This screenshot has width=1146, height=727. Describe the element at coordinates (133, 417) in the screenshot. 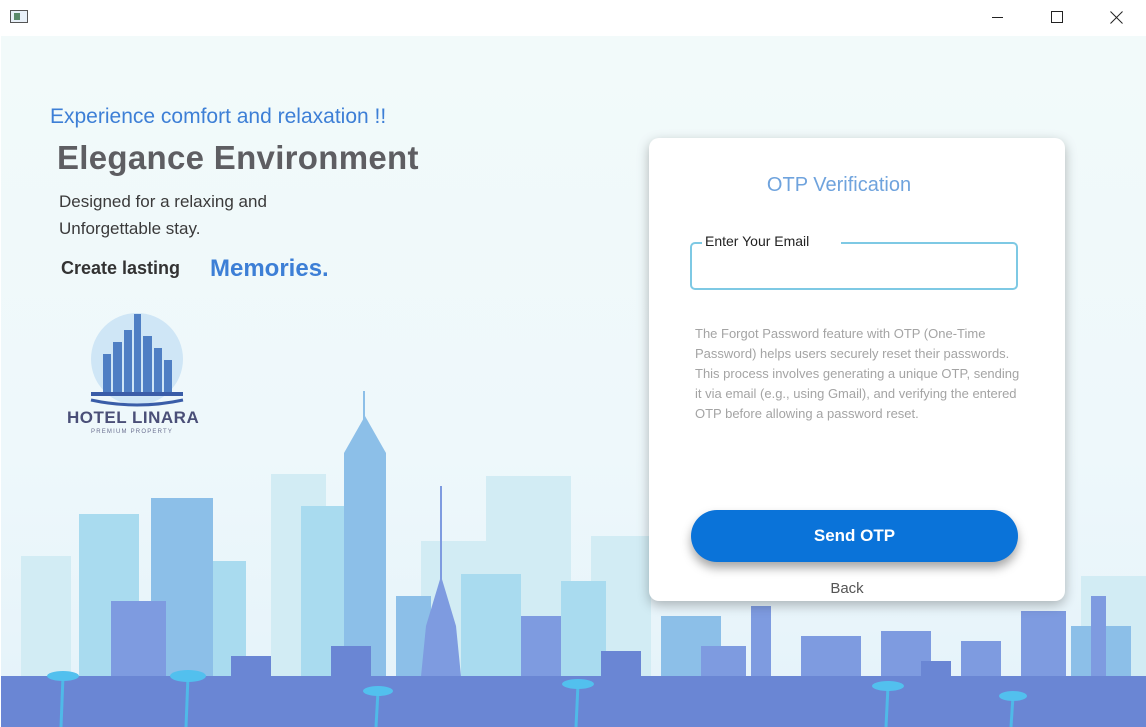

I see `hotel-logo-name: HOTEL LINARA` at that location.